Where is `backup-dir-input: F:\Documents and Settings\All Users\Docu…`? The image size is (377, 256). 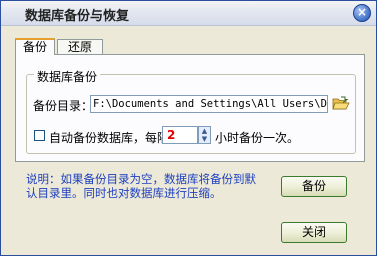 backup-dir-input: F:\Documents and Settings\All Users\Docu… is located at coordinates (209, 104).